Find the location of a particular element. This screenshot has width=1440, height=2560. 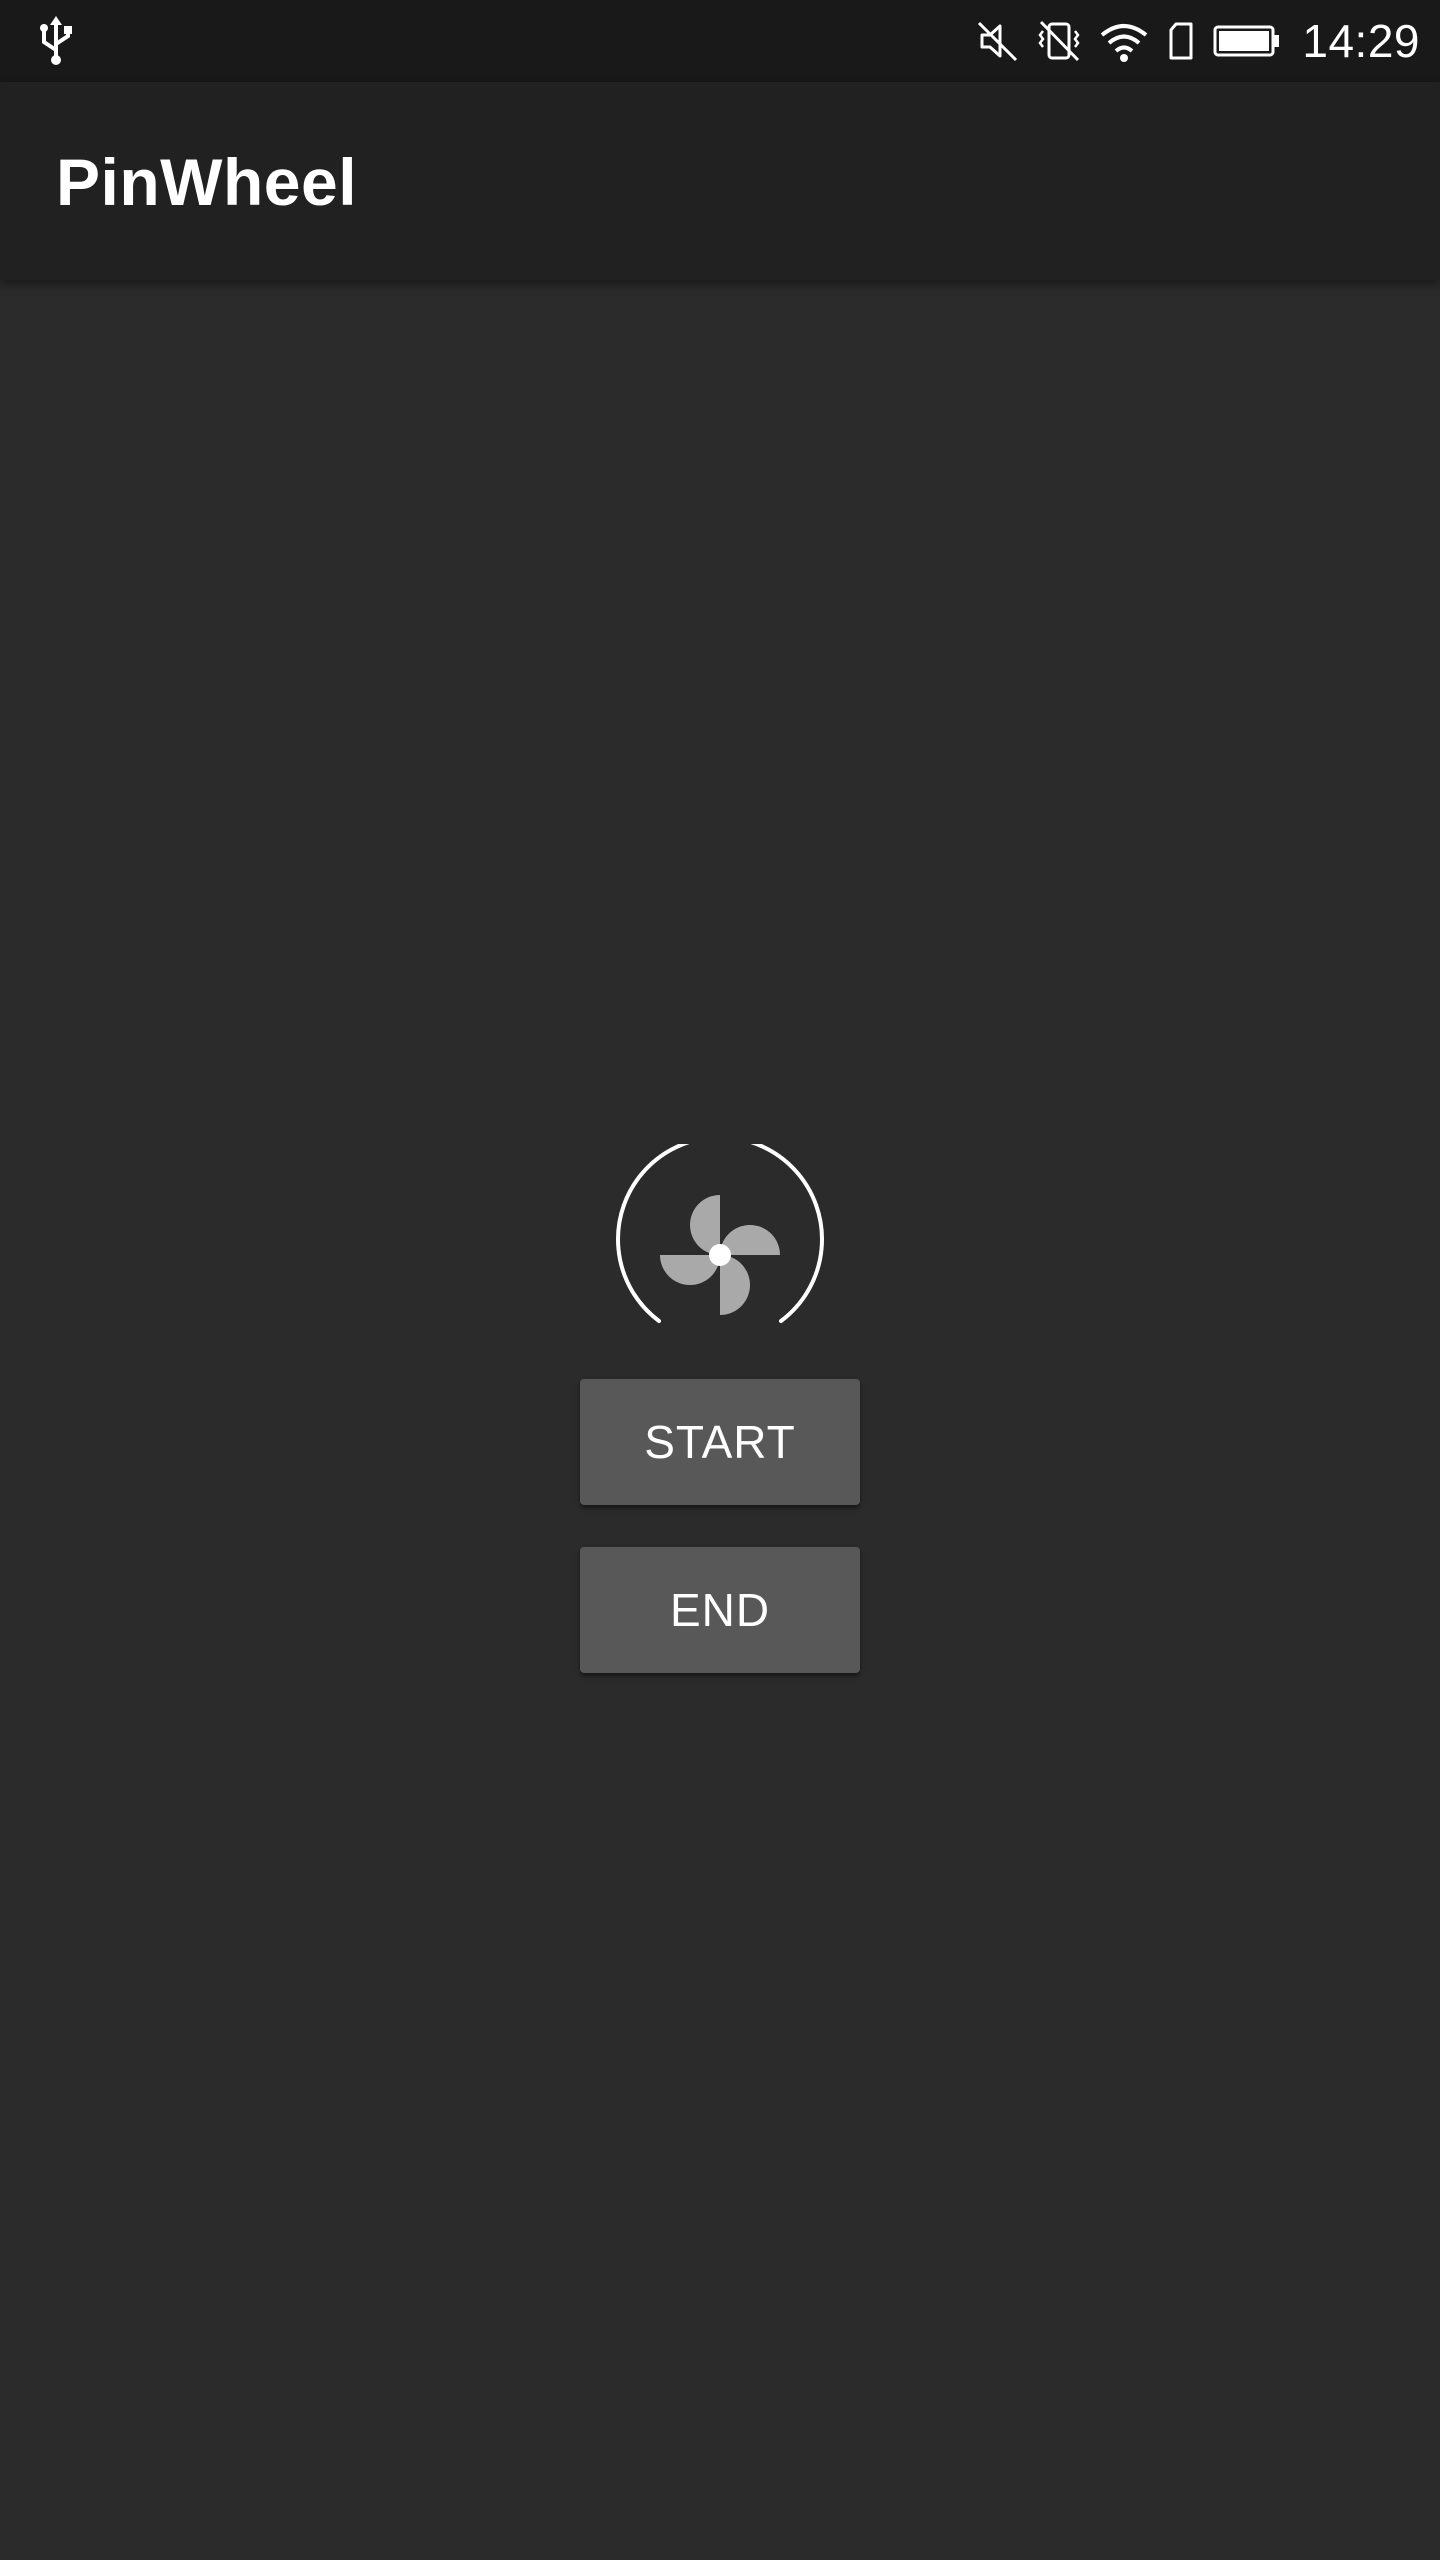

start-button: START is located at coordinates (720, 1442).